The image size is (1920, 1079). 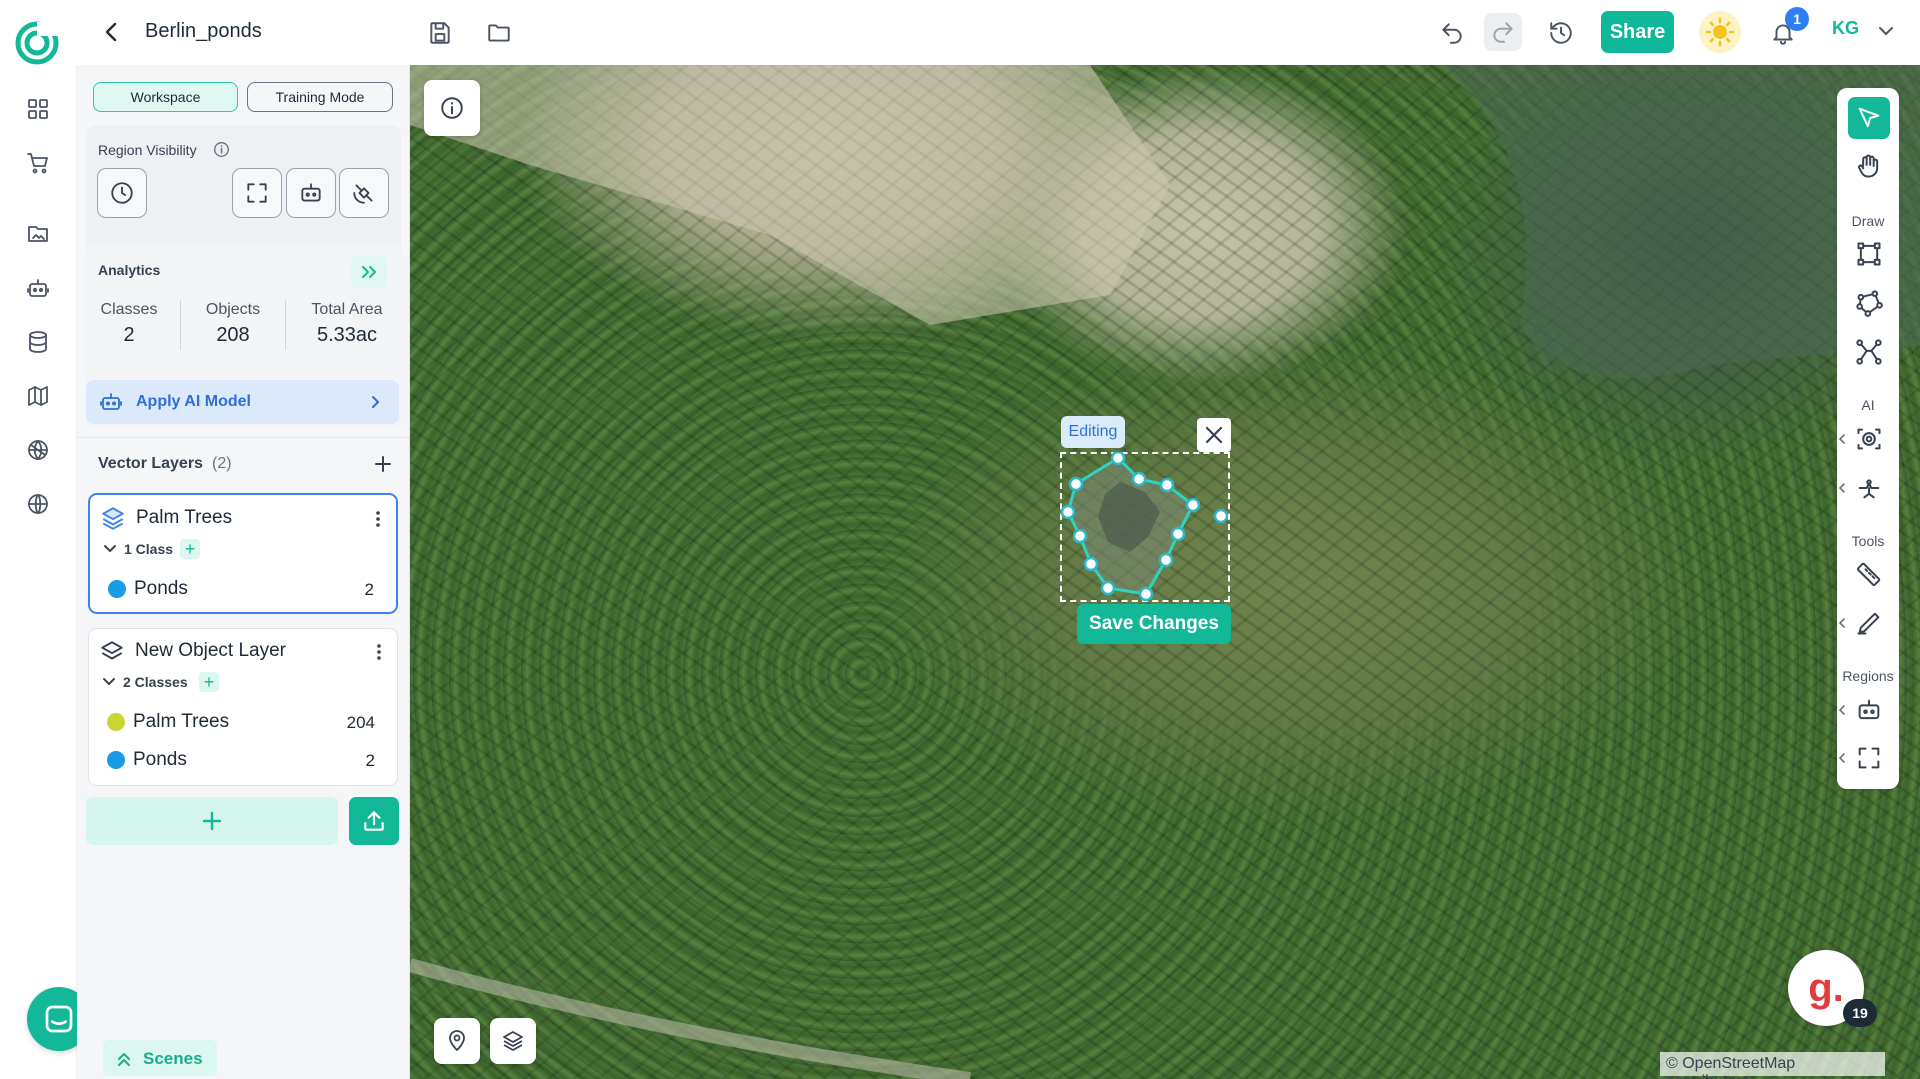 What do you see at coordinates (242, 402) in the screenshot?
I see `apply-ai-model-button: Apply AI Model` at bounding box center [242, 402].